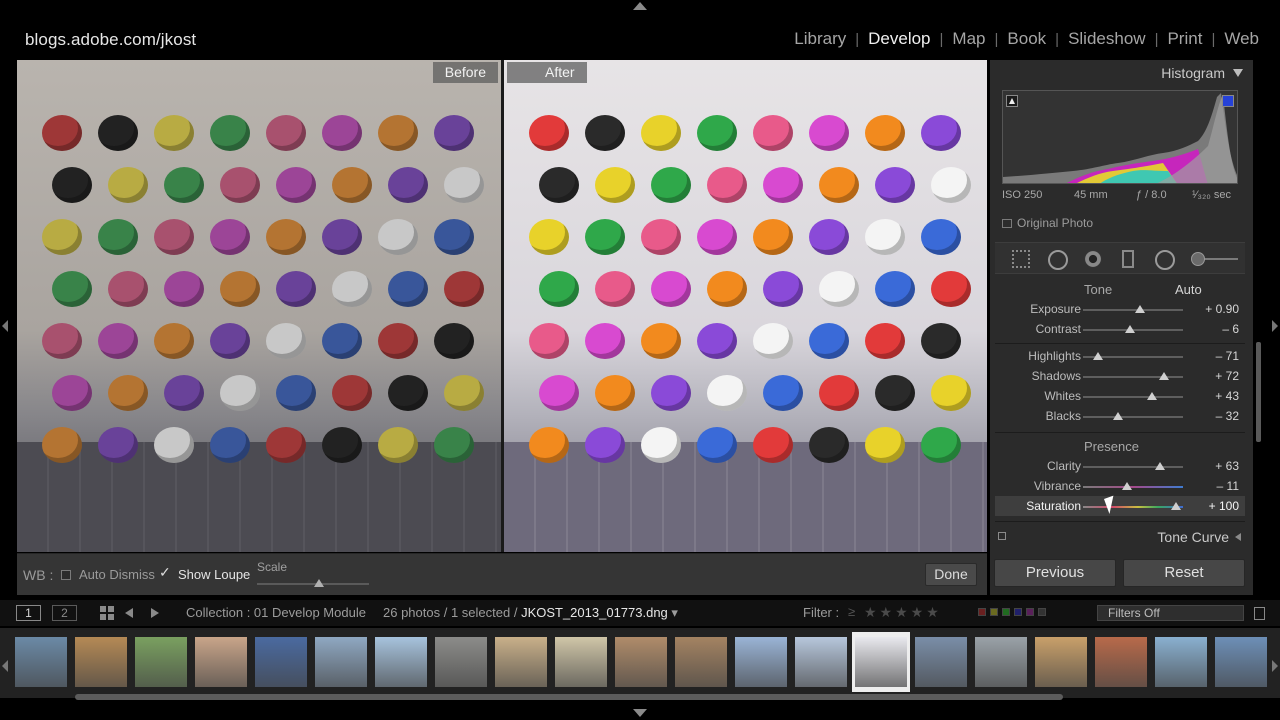 This screenshot has width=1280, height=720. What do you see at coordinates (28, 613) in the screenshot?
I see `main-window-button: 1` at bounding box center [28, 613].